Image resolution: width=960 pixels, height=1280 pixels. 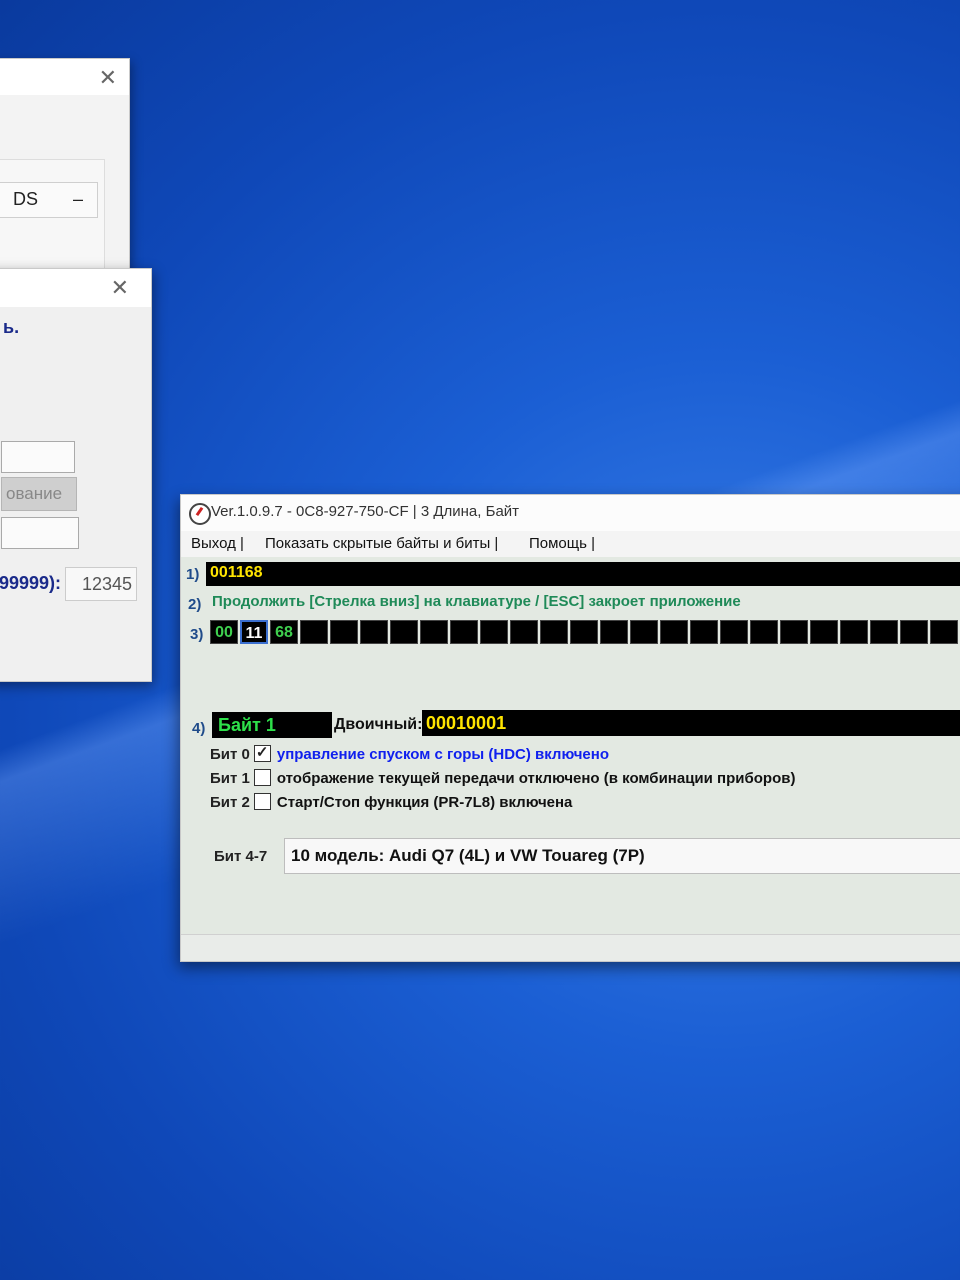 What do you see at coordinates (195, 604) in the screenshot?
I see `row-2-number: 2)` at bounding box center [195, 604].